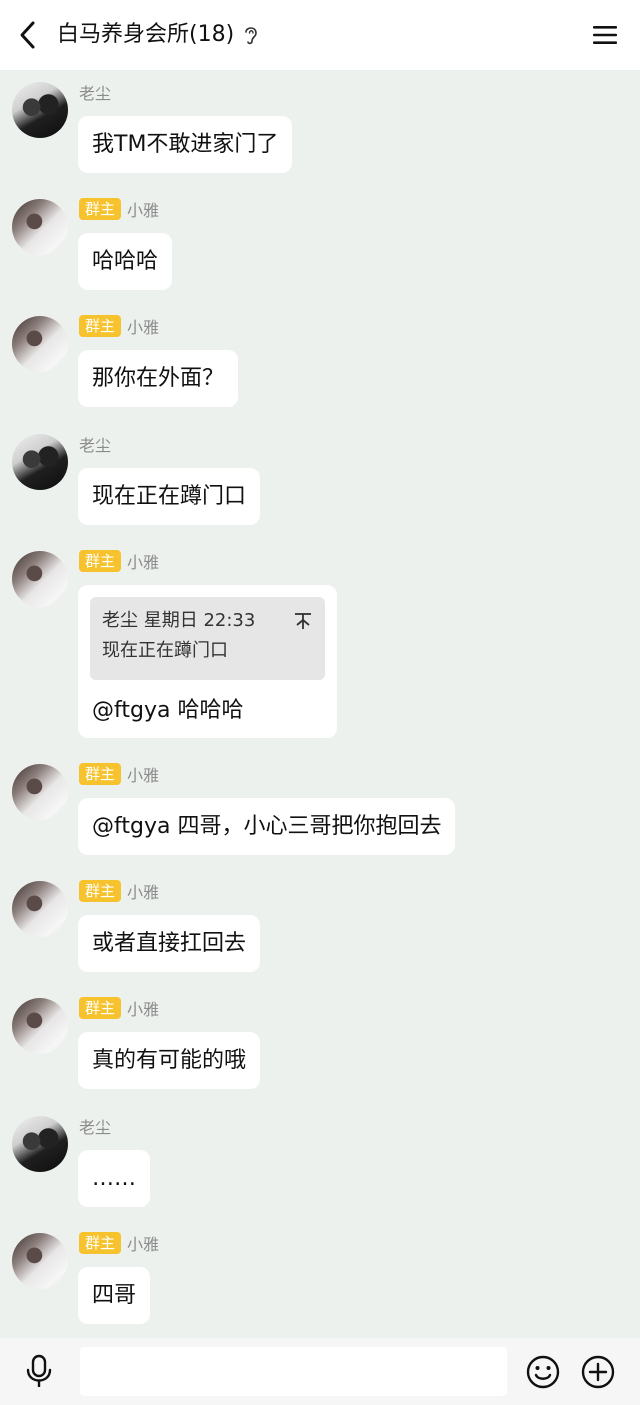 The width and height of the screenshot is (640, 1405). Describe the element at coordinates (251, 35) in the screenshot. I see `ear-icon` at that location.